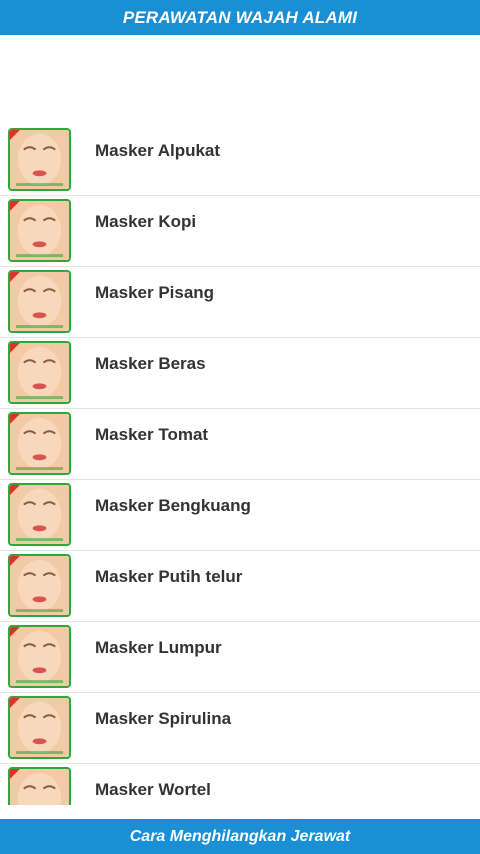 This screenshot has width=480, height=854. I want to click on list-item-label: Masker Putih telur, so click(169, 576).